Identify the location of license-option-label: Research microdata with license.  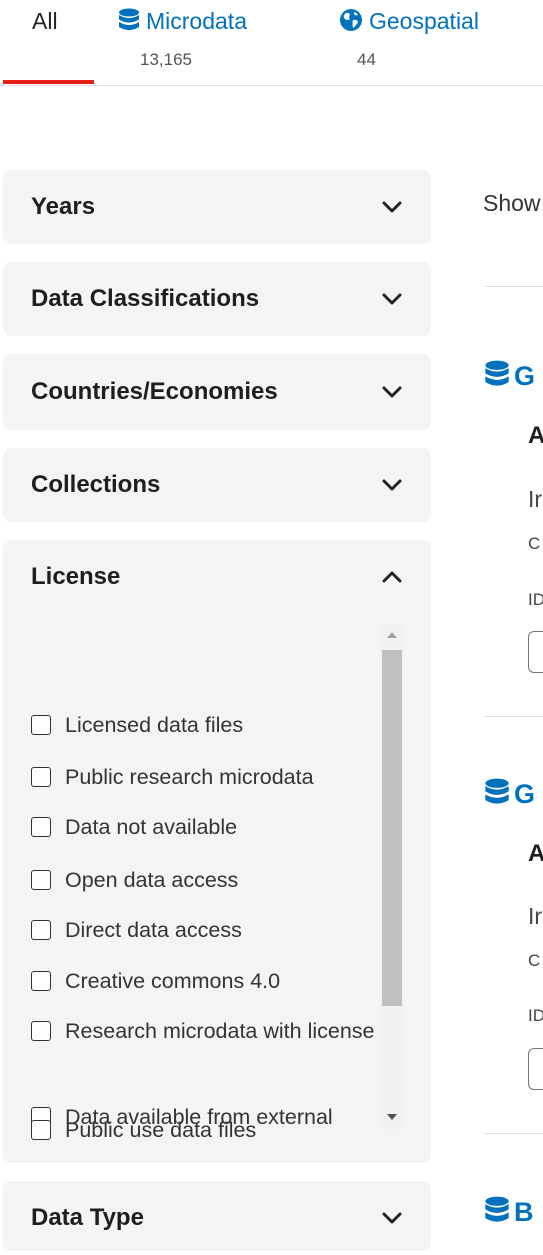
(220, 1031).